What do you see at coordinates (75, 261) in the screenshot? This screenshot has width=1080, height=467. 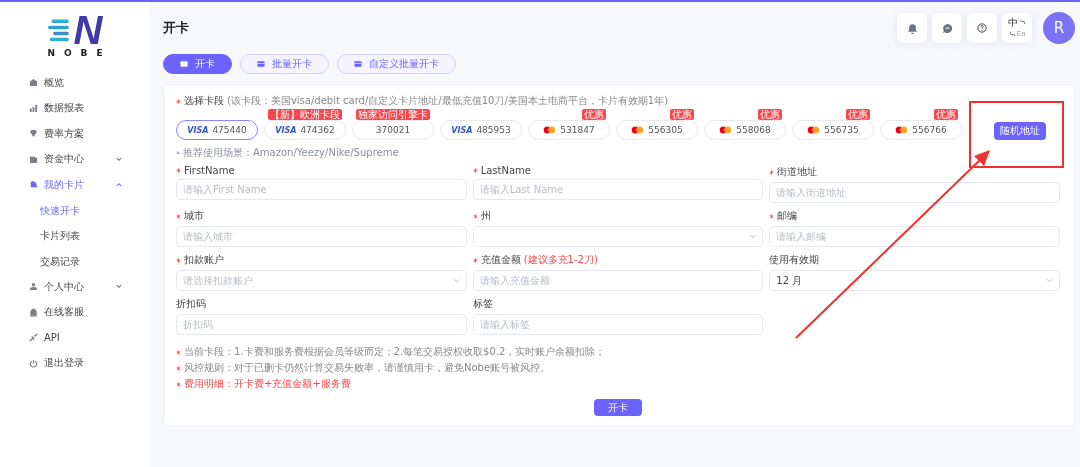 I see `submenu-item: 交易记录` at bounding box center [75, 261].